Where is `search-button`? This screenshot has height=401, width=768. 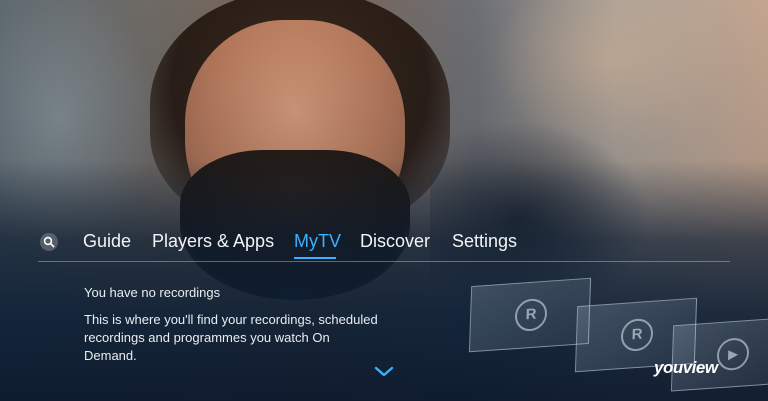 search-button is located at coordinates (49, 242).